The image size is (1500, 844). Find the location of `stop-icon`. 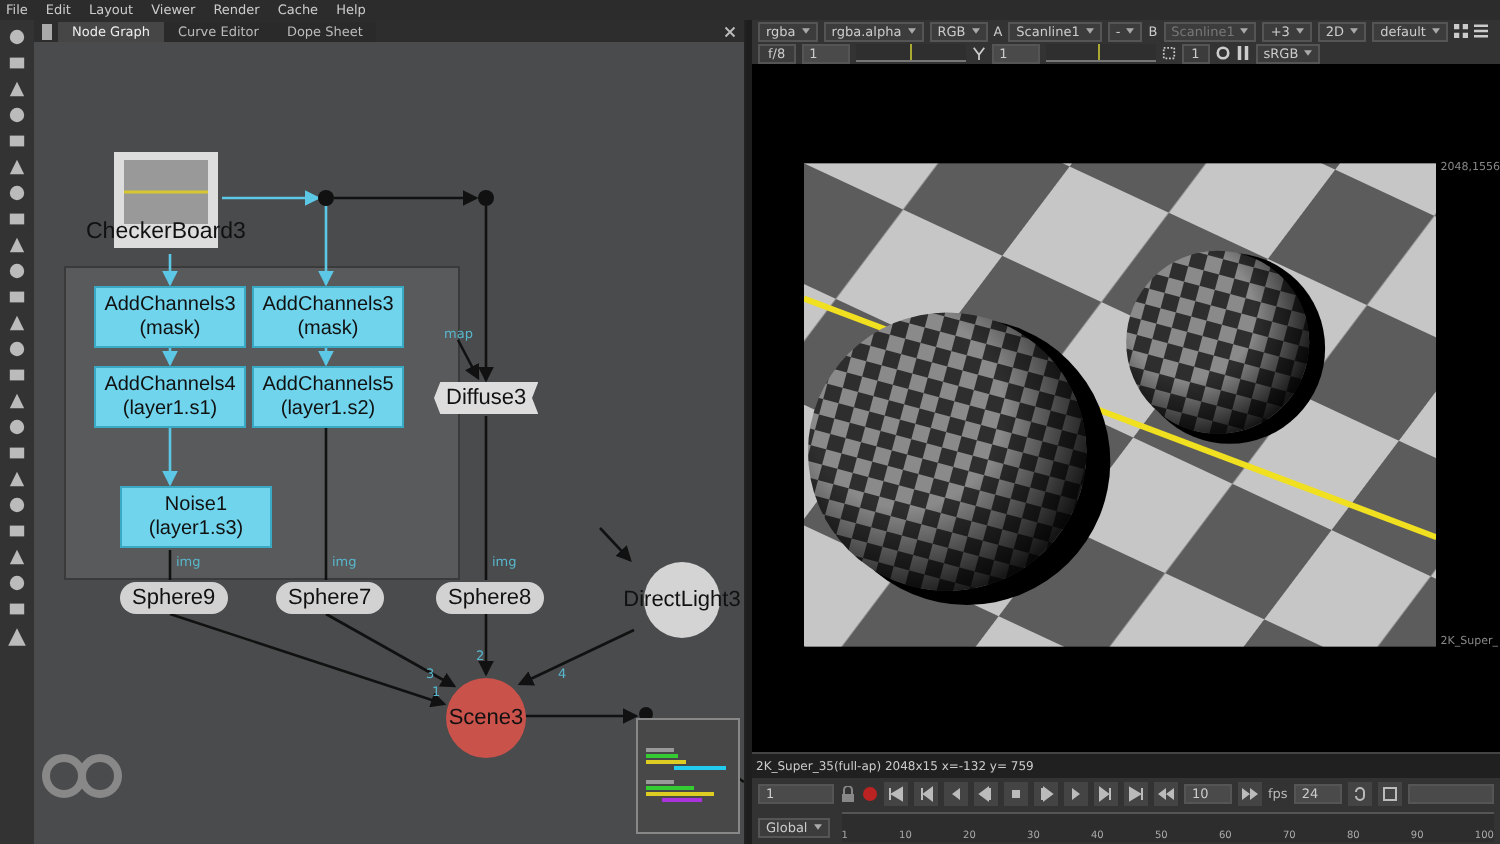

stop-icon is located at coordinates (1016, 794).